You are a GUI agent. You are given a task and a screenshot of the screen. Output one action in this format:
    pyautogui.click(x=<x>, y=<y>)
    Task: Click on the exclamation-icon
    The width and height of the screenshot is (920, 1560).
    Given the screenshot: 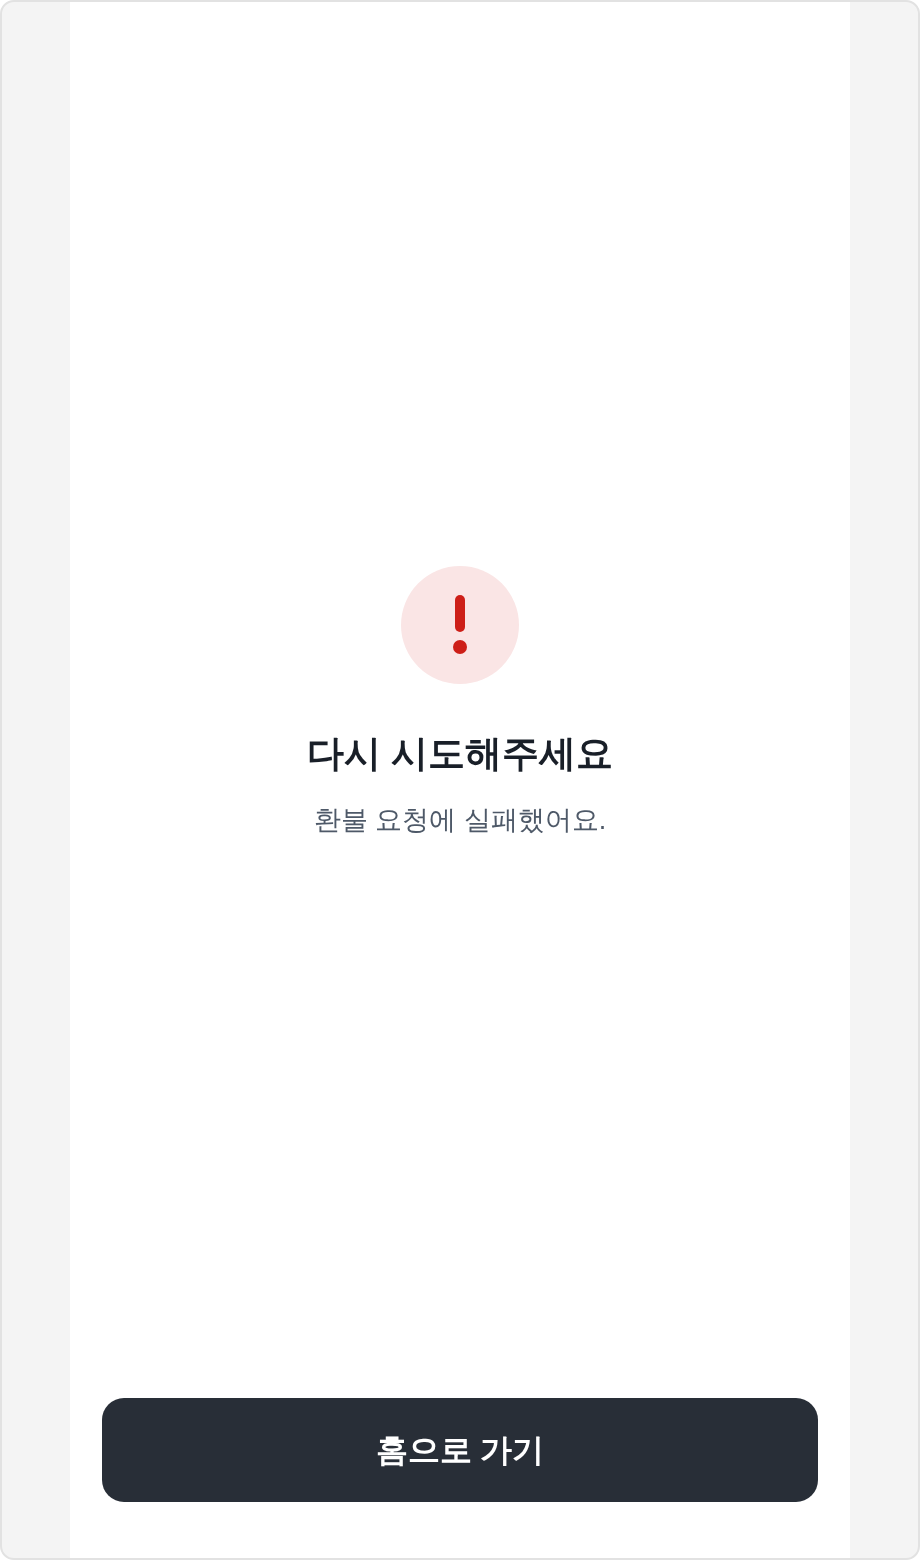 What is the action you would take?
    pyautogui.click(x=460, y=625)
    